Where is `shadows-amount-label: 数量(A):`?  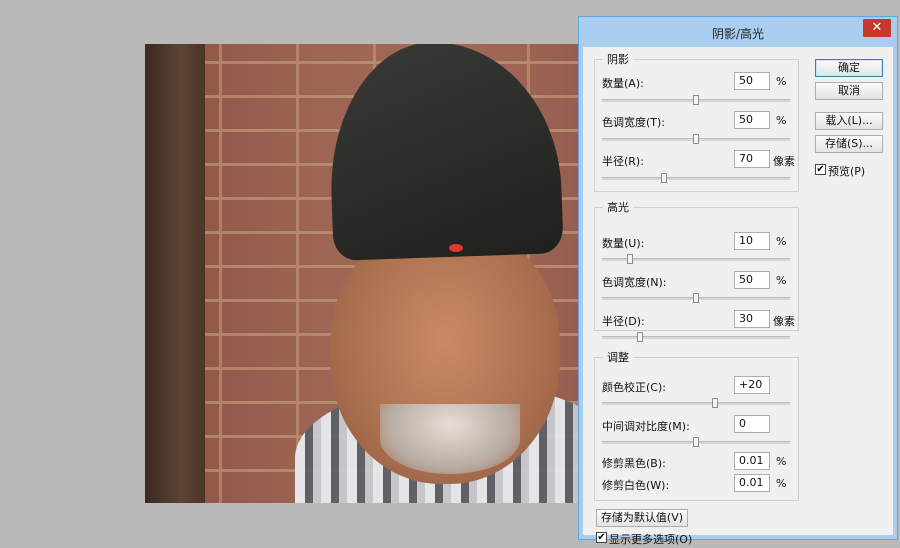 shadows-amount-label: 数量(A): is located at coordinates (623, 83).